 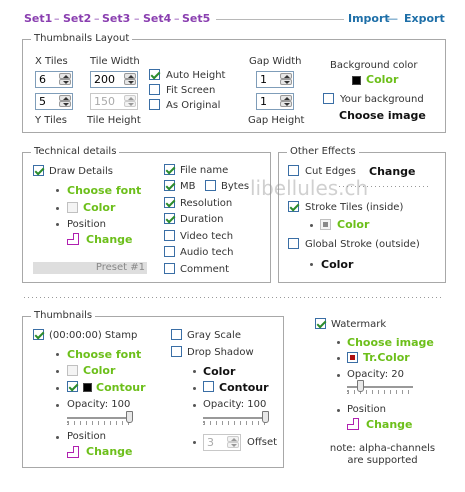 I want to click on export-link: Export, so click(x=424, y=18).